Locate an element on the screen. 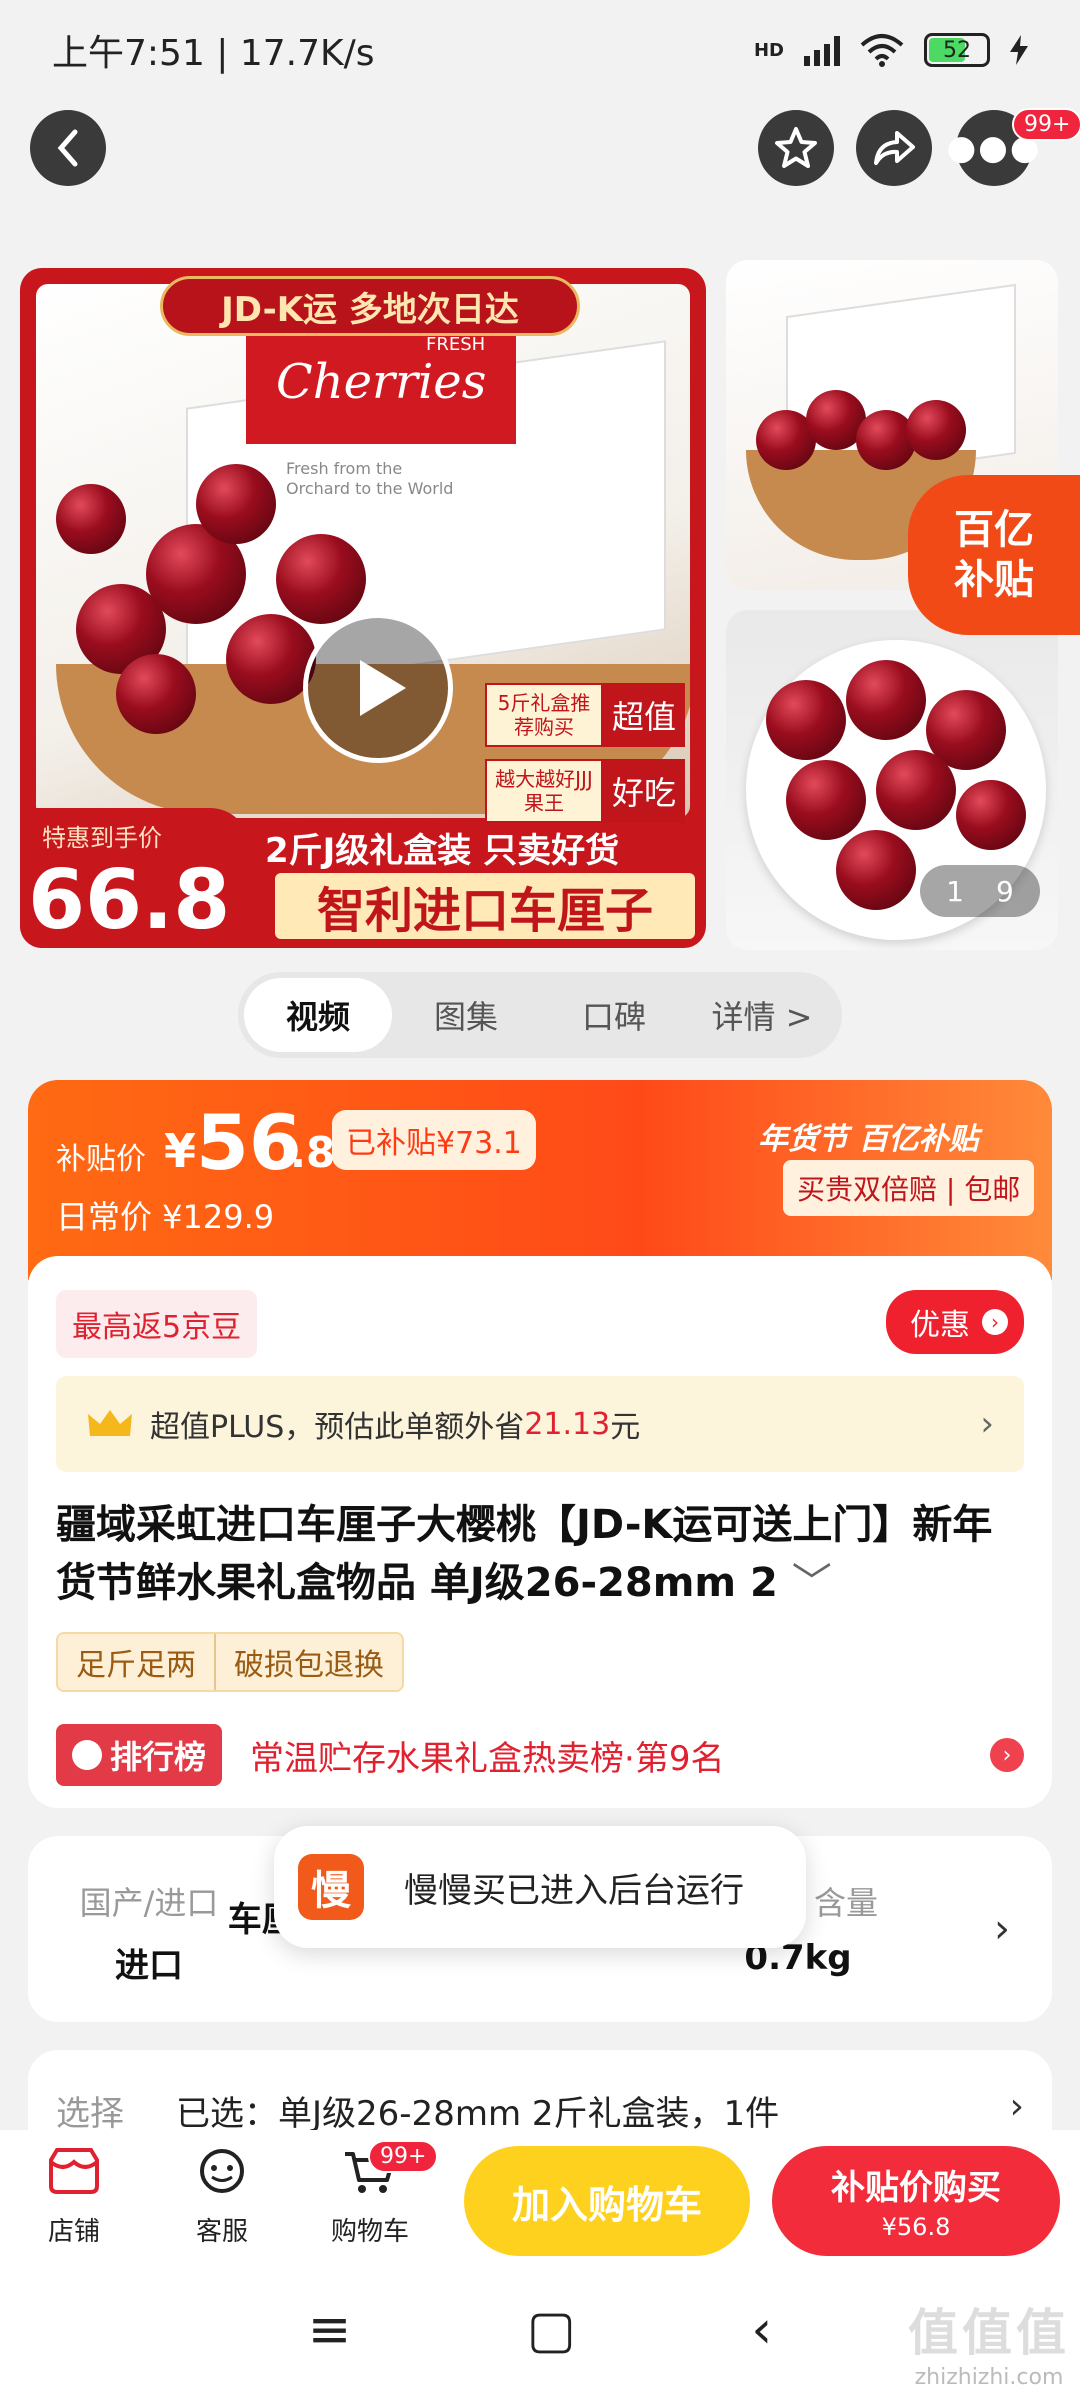 Image resolution: width=1080 pixels, height=2400 pixels. ranking-text: 常温贮存水果礼盒热卖榜·第9名 is located at coordinates (487, 1758).